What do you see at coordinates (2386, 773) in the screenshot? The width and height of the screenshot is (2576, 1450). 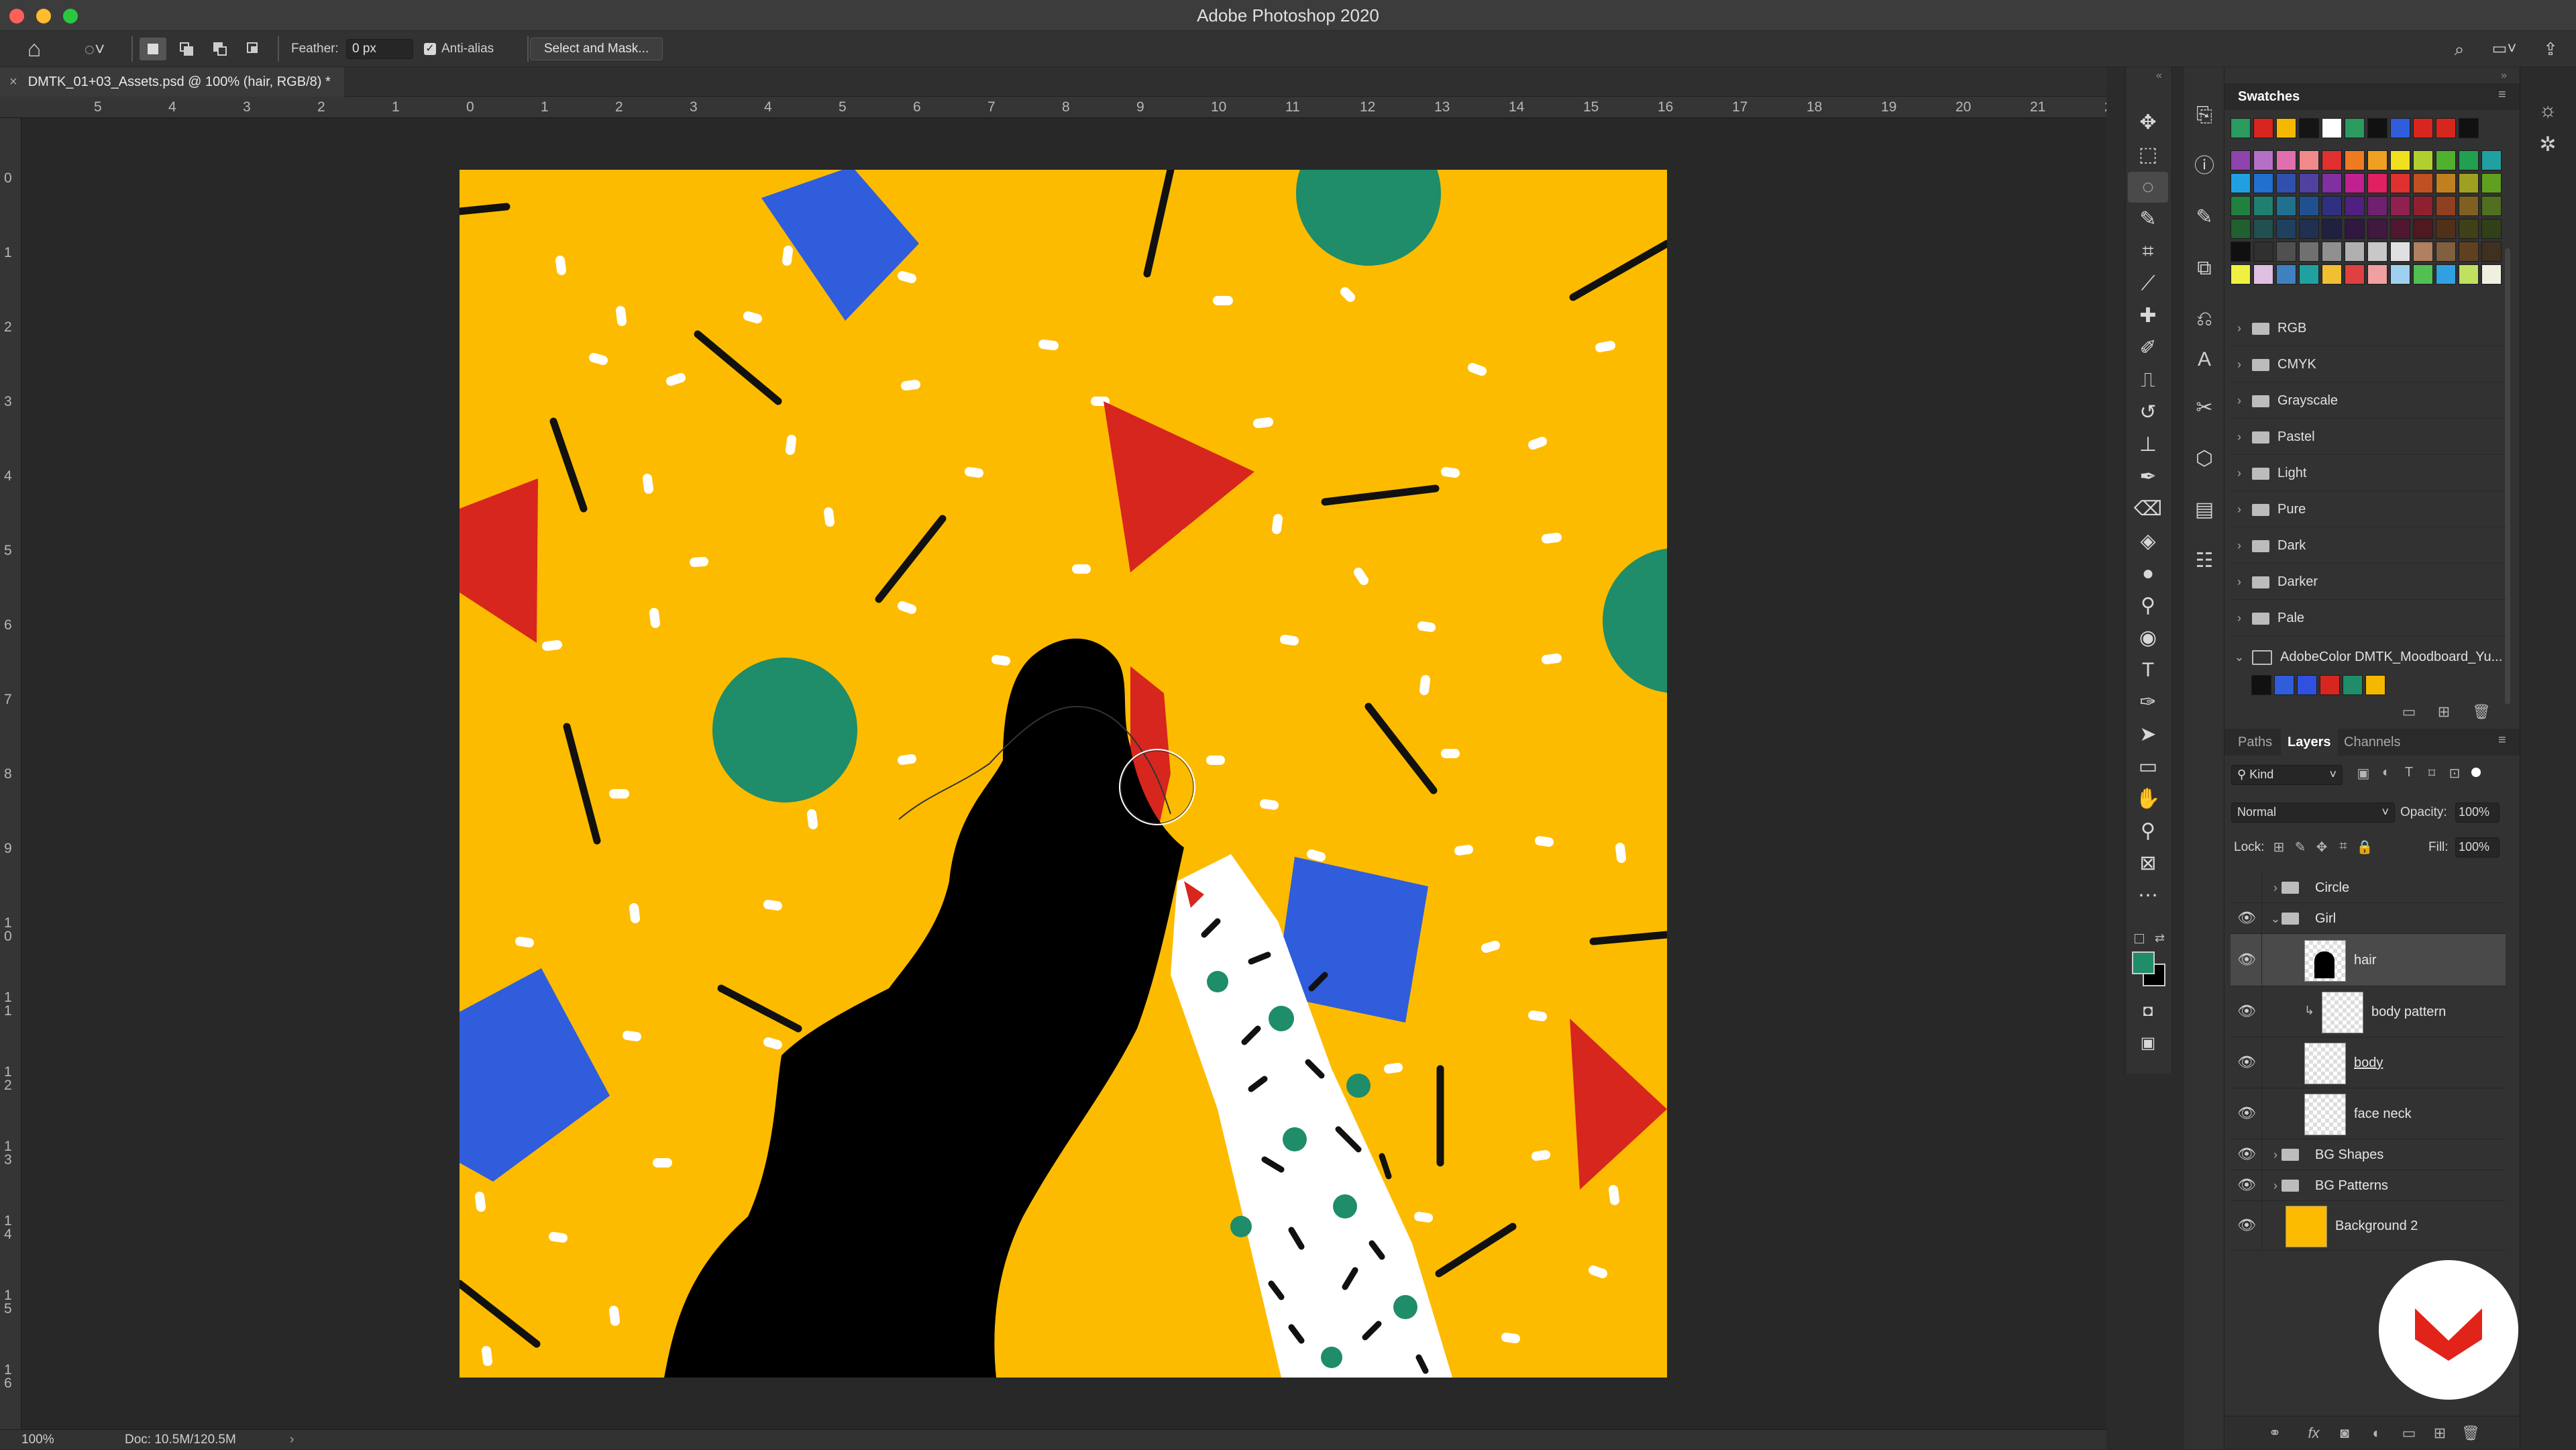 I see `filter-adjustment-icon: ◐` at bounding box center [2386, 773].